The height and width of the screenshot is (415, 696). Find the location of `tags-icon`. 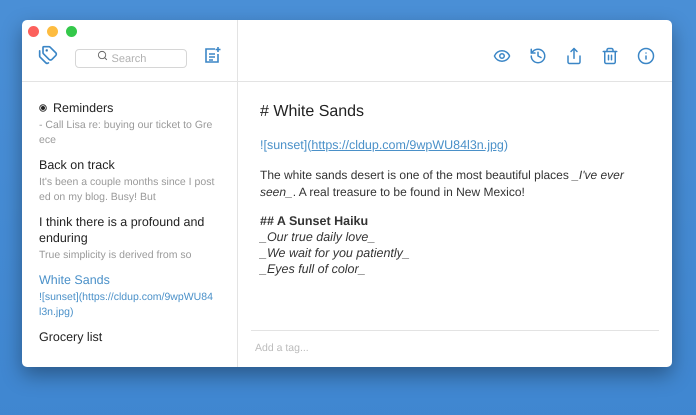

tags-icon is located at coordinates (48, 55).